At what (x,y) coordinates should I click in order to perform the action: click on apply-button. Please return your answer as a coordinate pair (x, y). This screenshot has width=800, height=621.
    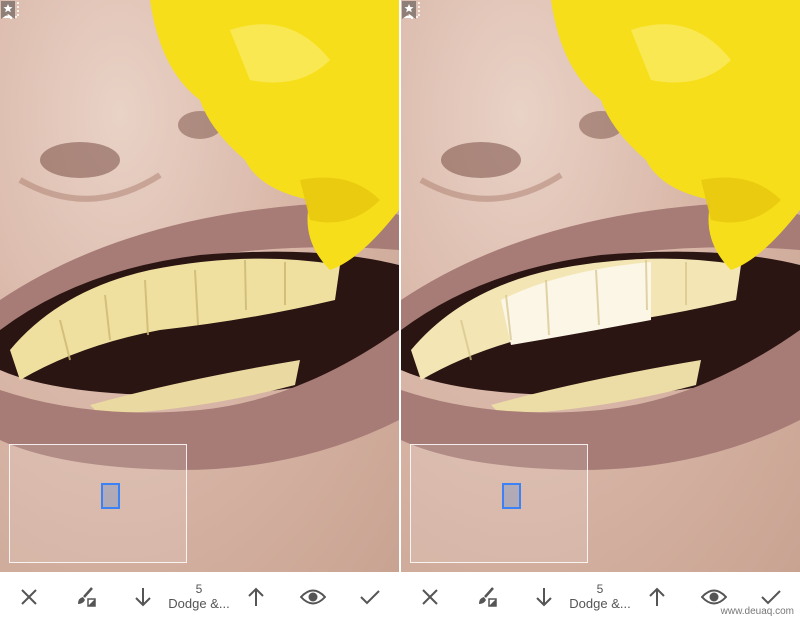
    Looking at the image, I should click on (369, 596).